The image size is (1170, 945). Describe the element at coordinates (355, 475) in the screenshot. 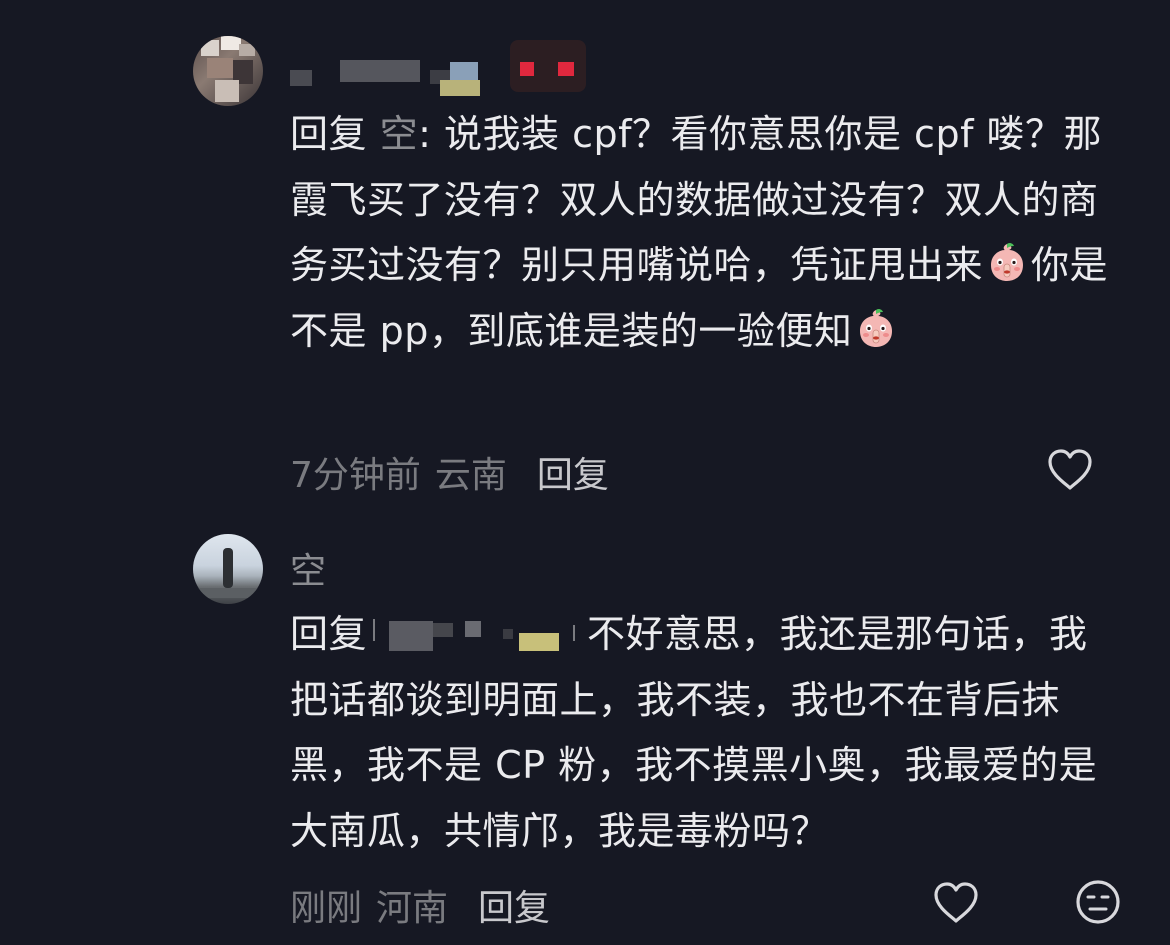

I see `timestamp: 7分钟前` at that location.